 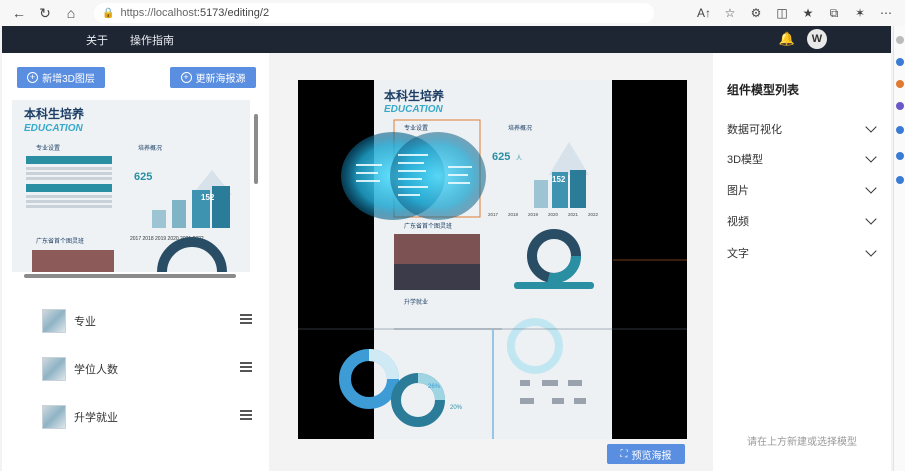 What do you see at coordinates (834, 13) in the screenshot?
I see `collections-icon: ⧉` at bounding box center [834, 13].